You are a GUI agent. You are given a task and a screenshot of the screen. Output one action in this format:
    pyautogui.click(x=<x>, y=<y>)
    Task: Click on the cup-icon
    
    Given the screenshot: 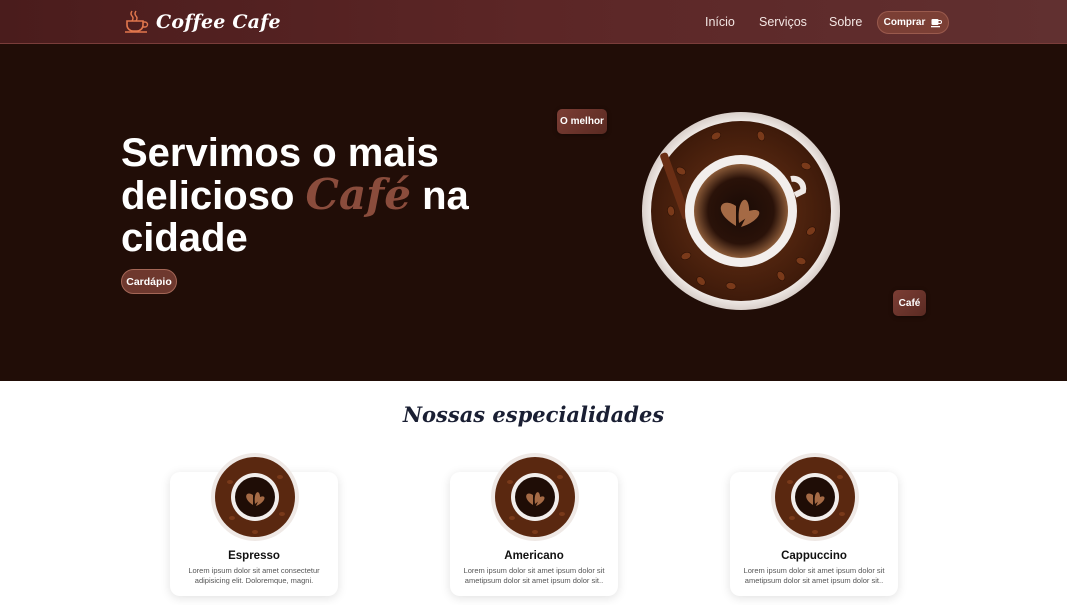 What is the action you would take?
    pyautogui.click(x=937, y=22)
    